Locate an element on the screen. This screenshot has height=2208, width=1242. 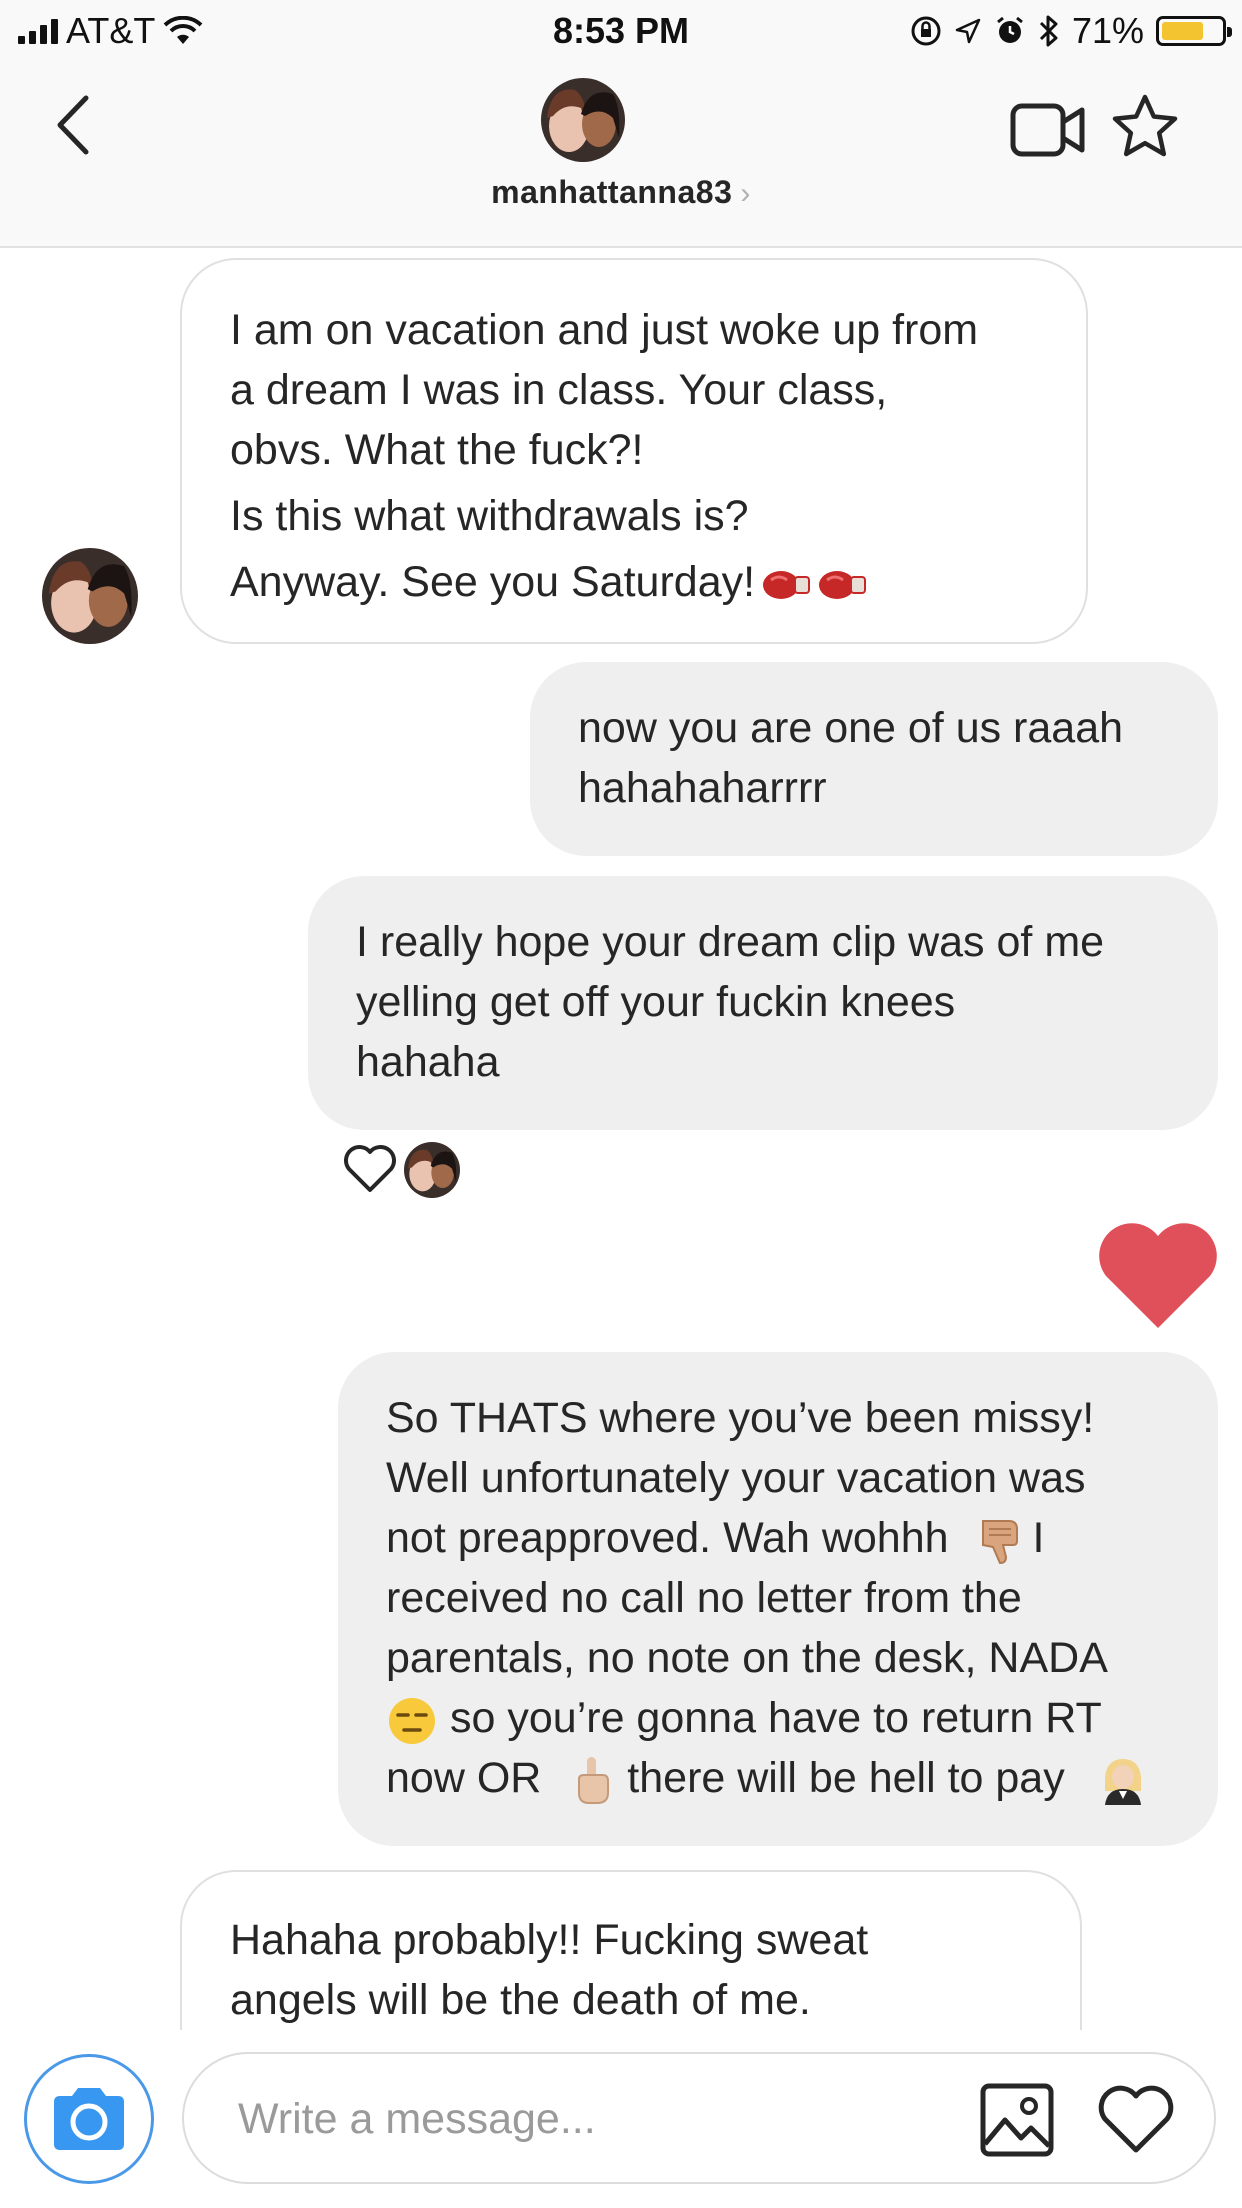
thumbs-down-icon is located at coordinates (999, 1541).